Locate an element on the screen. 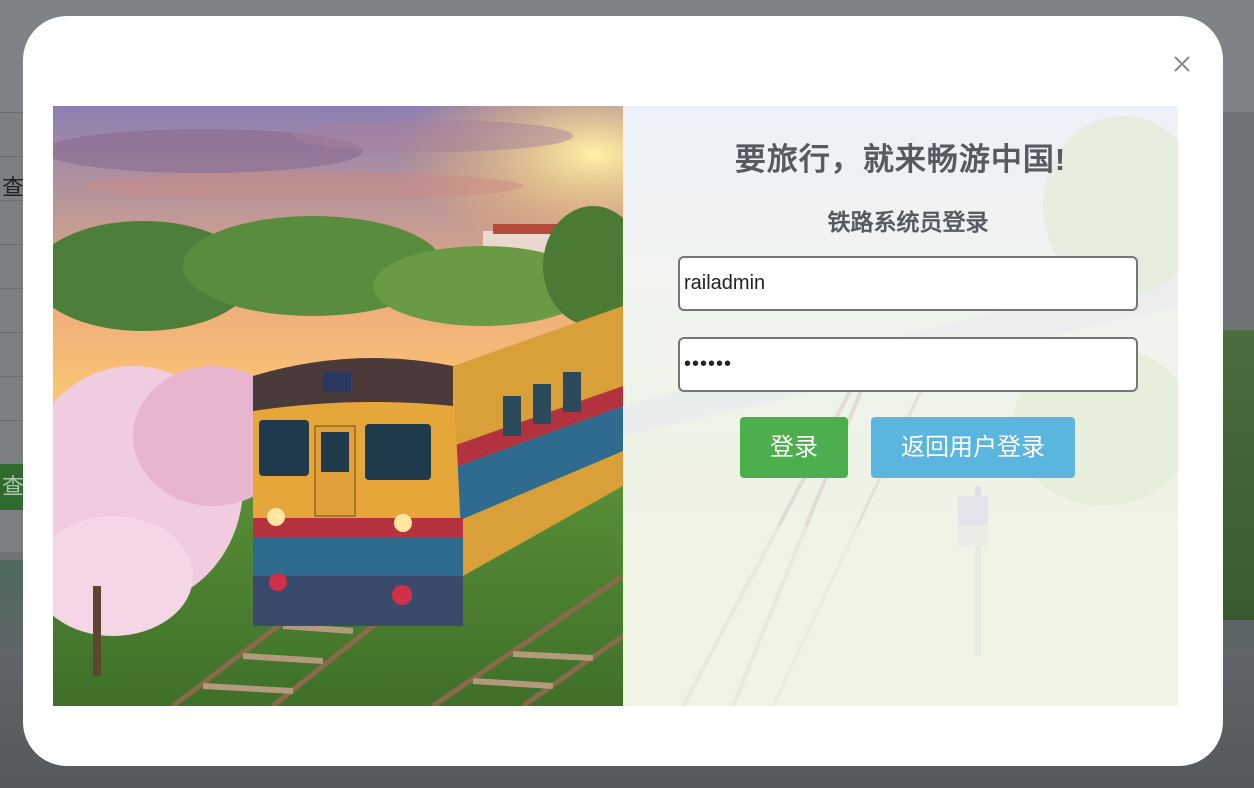 The width and height of the screenshot is (1254, 788). login-button: 登录 is located at coordinates (794, 447).